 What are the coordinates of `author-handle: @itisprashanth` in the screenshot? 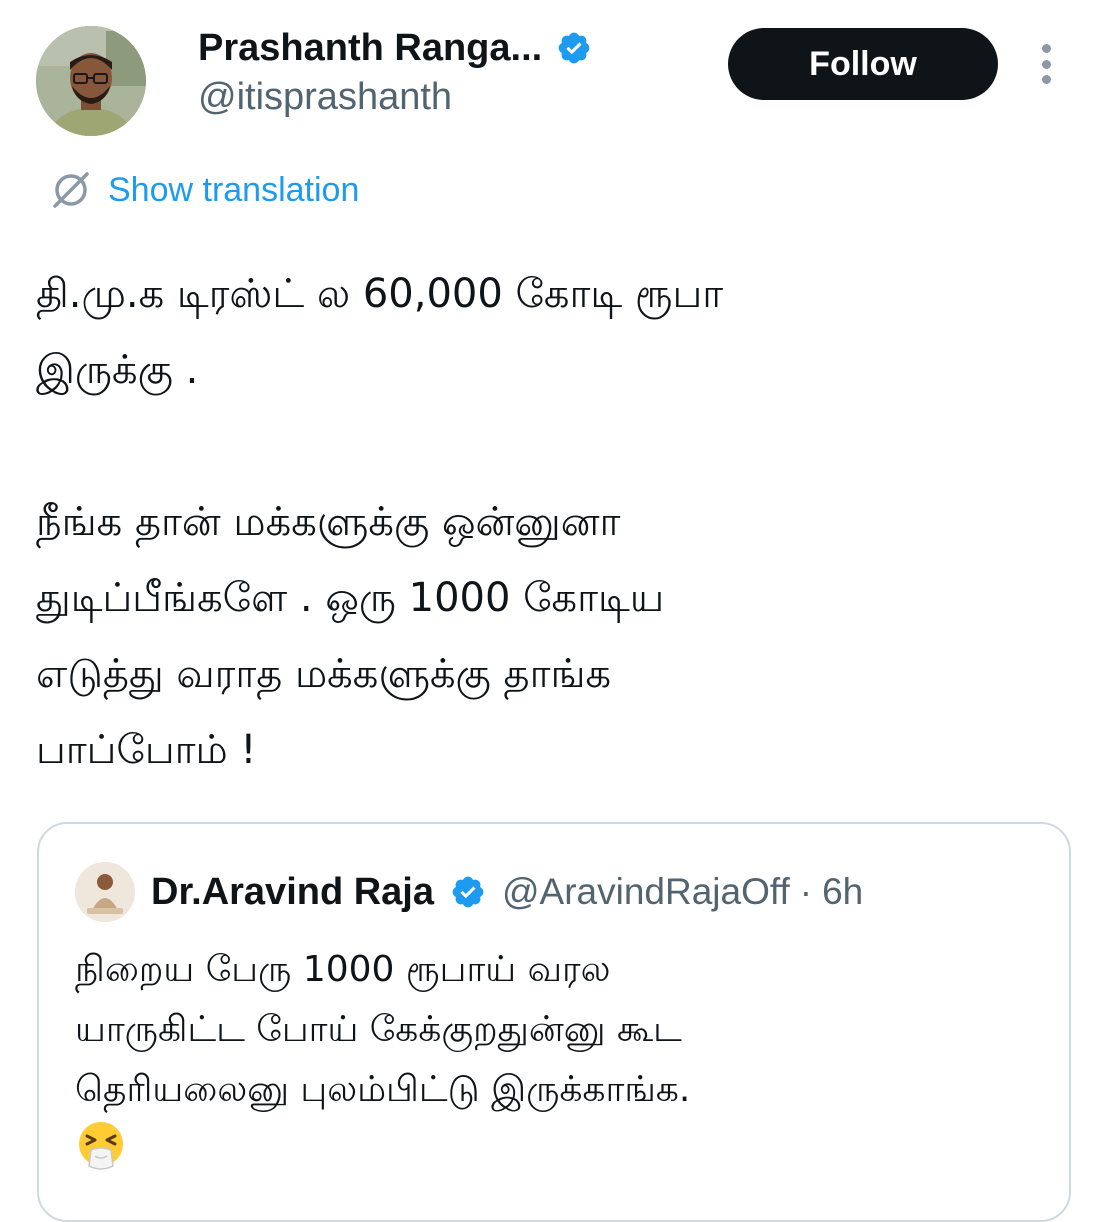 It's located at (325, 97).